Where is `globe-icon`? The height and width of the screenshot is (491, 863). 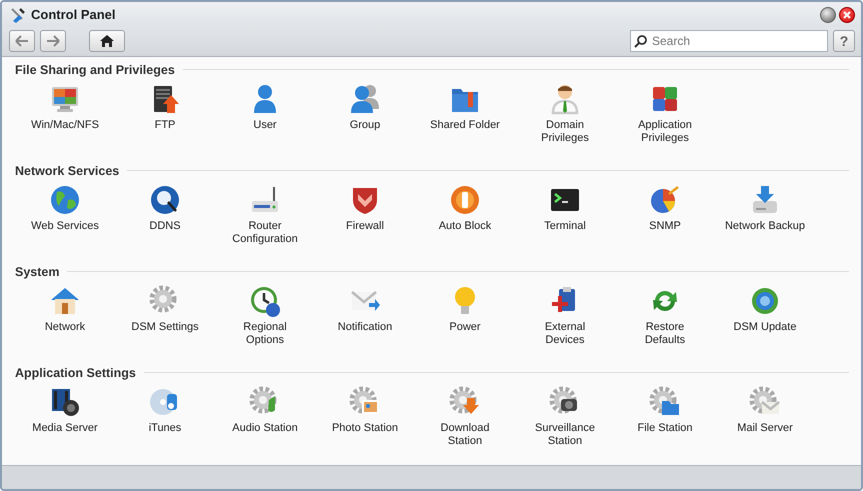 globe-icon is located at coordinates (65, 200).